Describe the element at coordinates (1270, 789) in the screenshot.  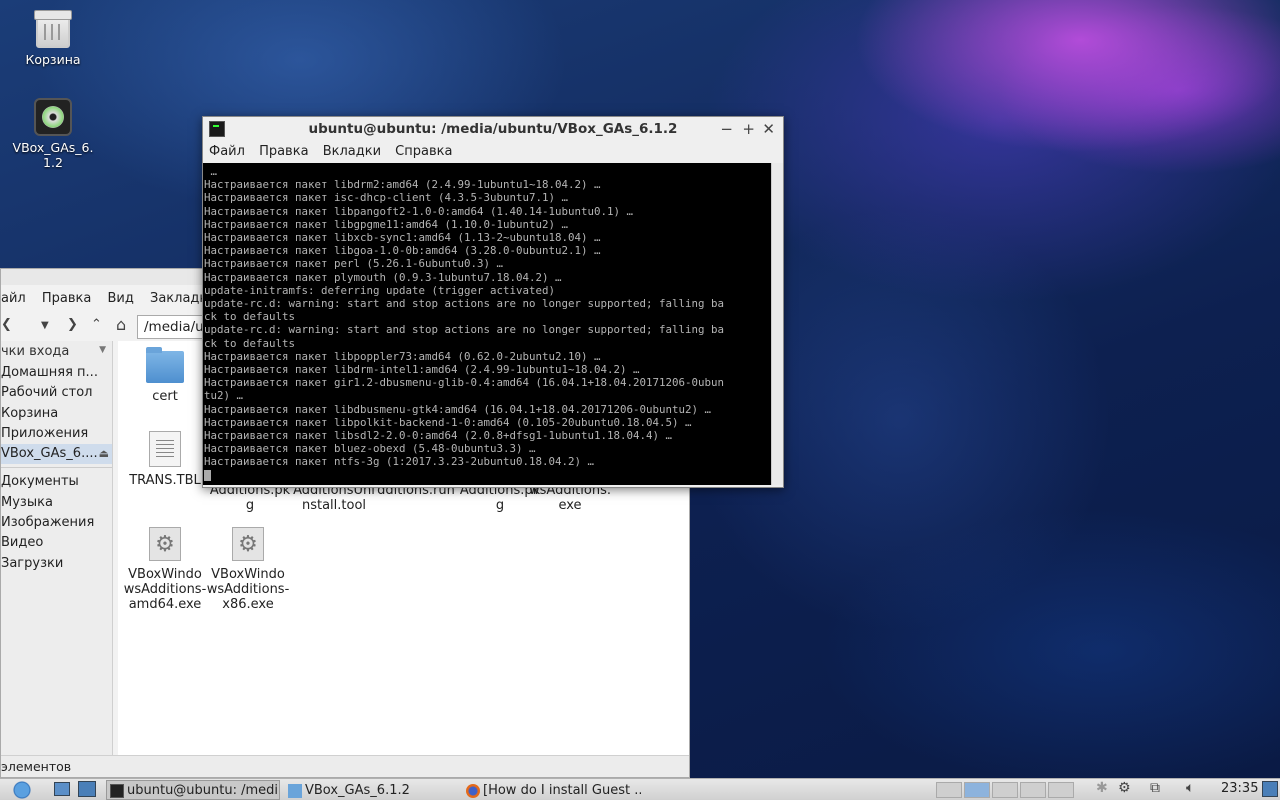
I see `show-desktop-button` at that location.